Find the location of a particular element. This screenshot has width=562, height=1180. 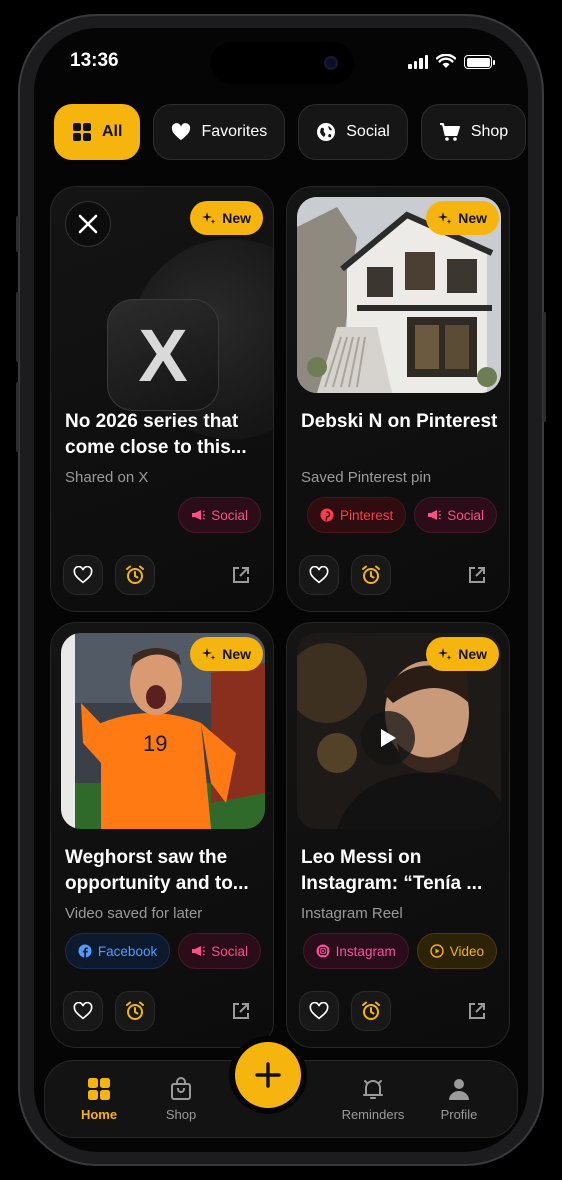

user-icon is located at coordinates (459, 1089).